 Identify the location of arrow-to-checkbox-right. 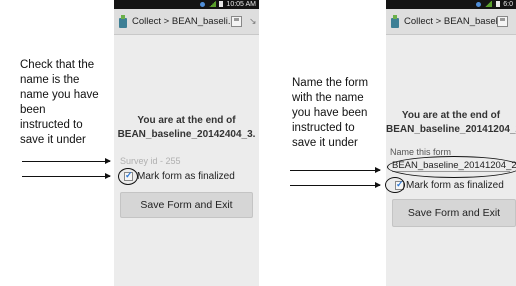
(335, 185).